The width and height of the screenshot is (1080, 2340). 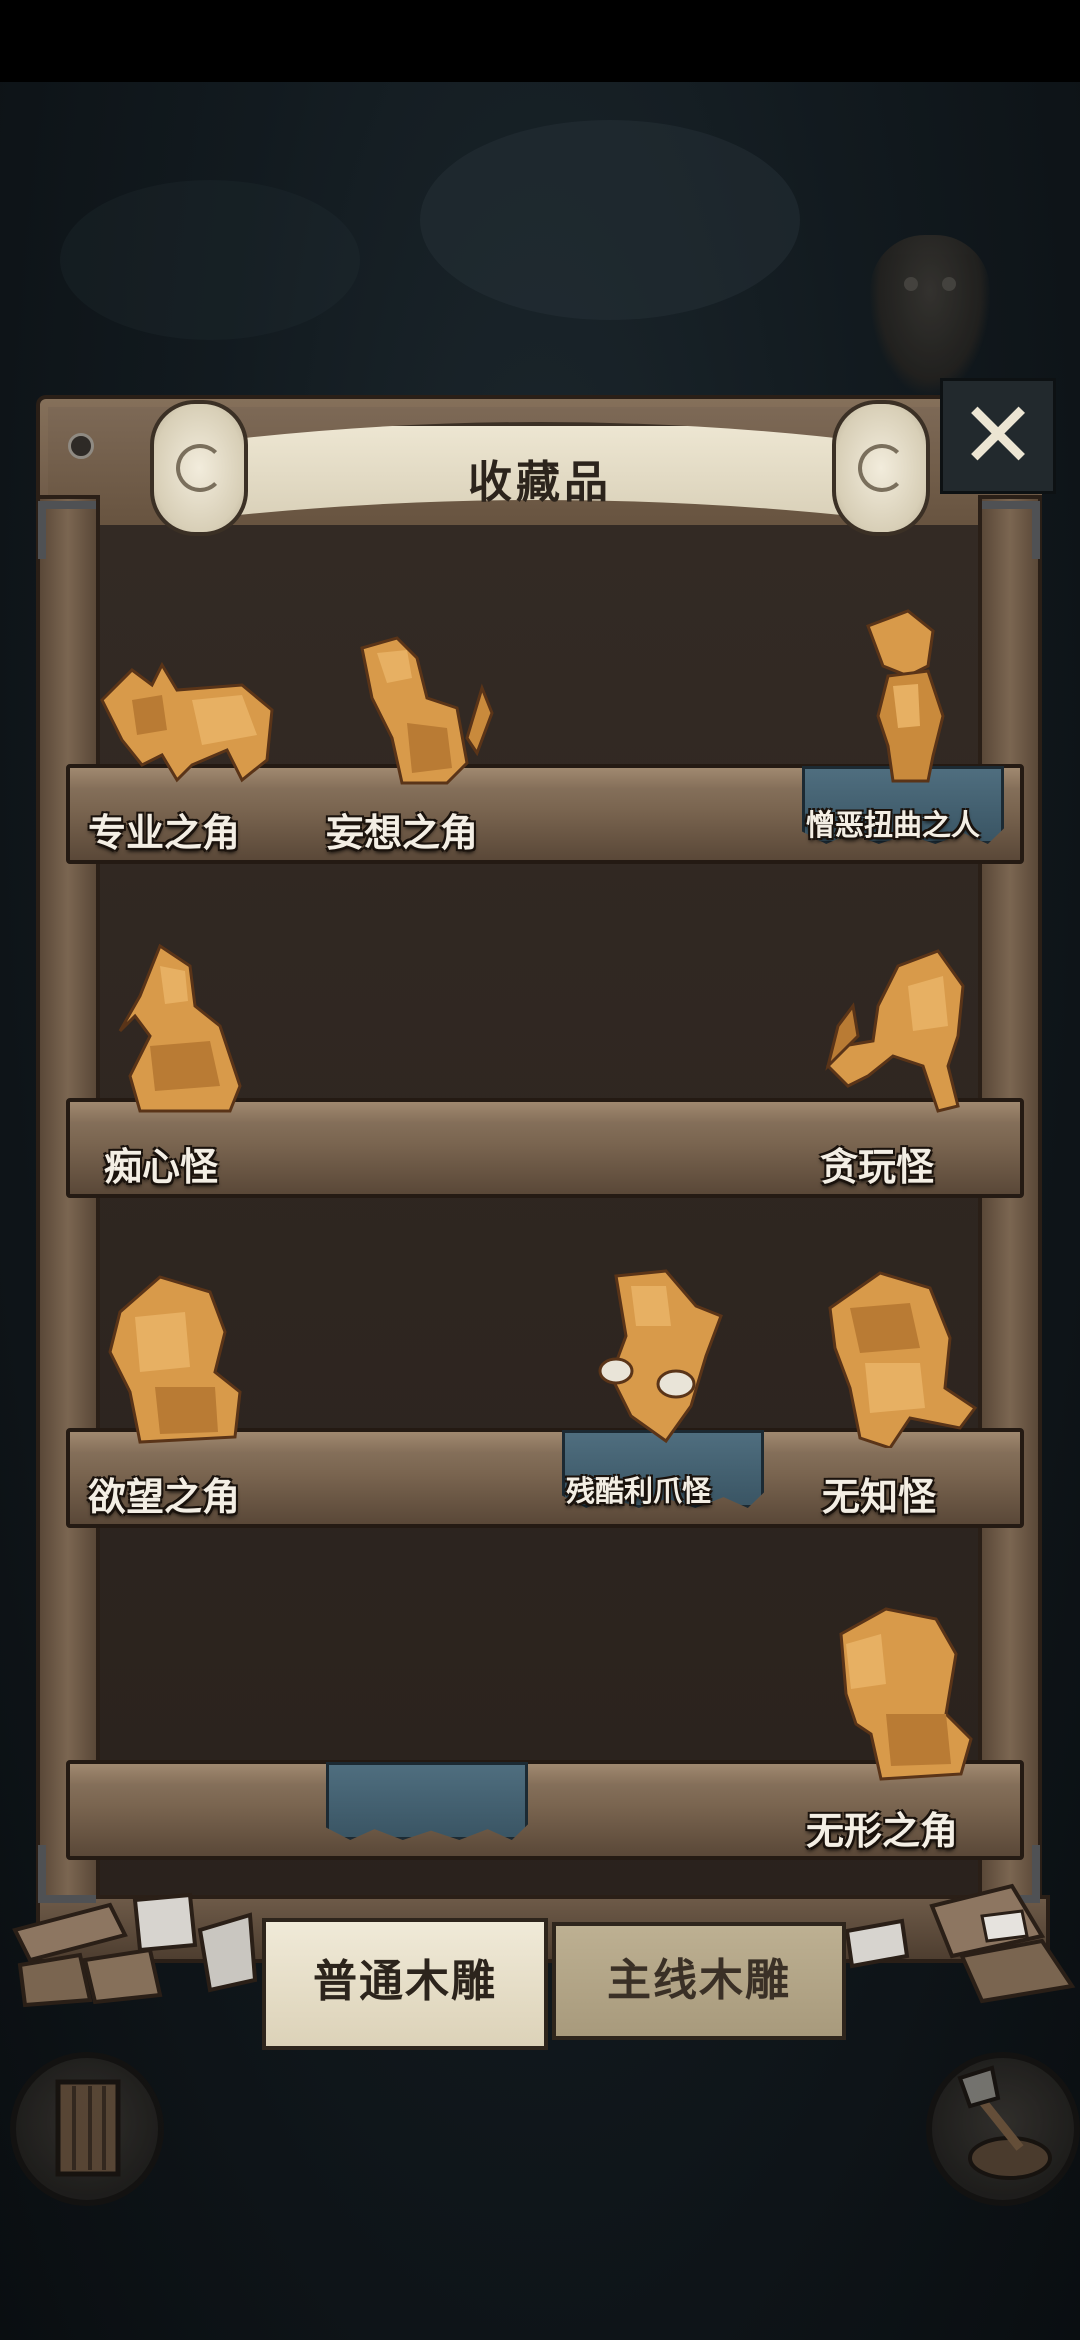 What do you see at coordinates (661, 1356) in the screenshot?
I see `wooden-claw-monster-figurine-icon` at bounding box center [661, 1356].